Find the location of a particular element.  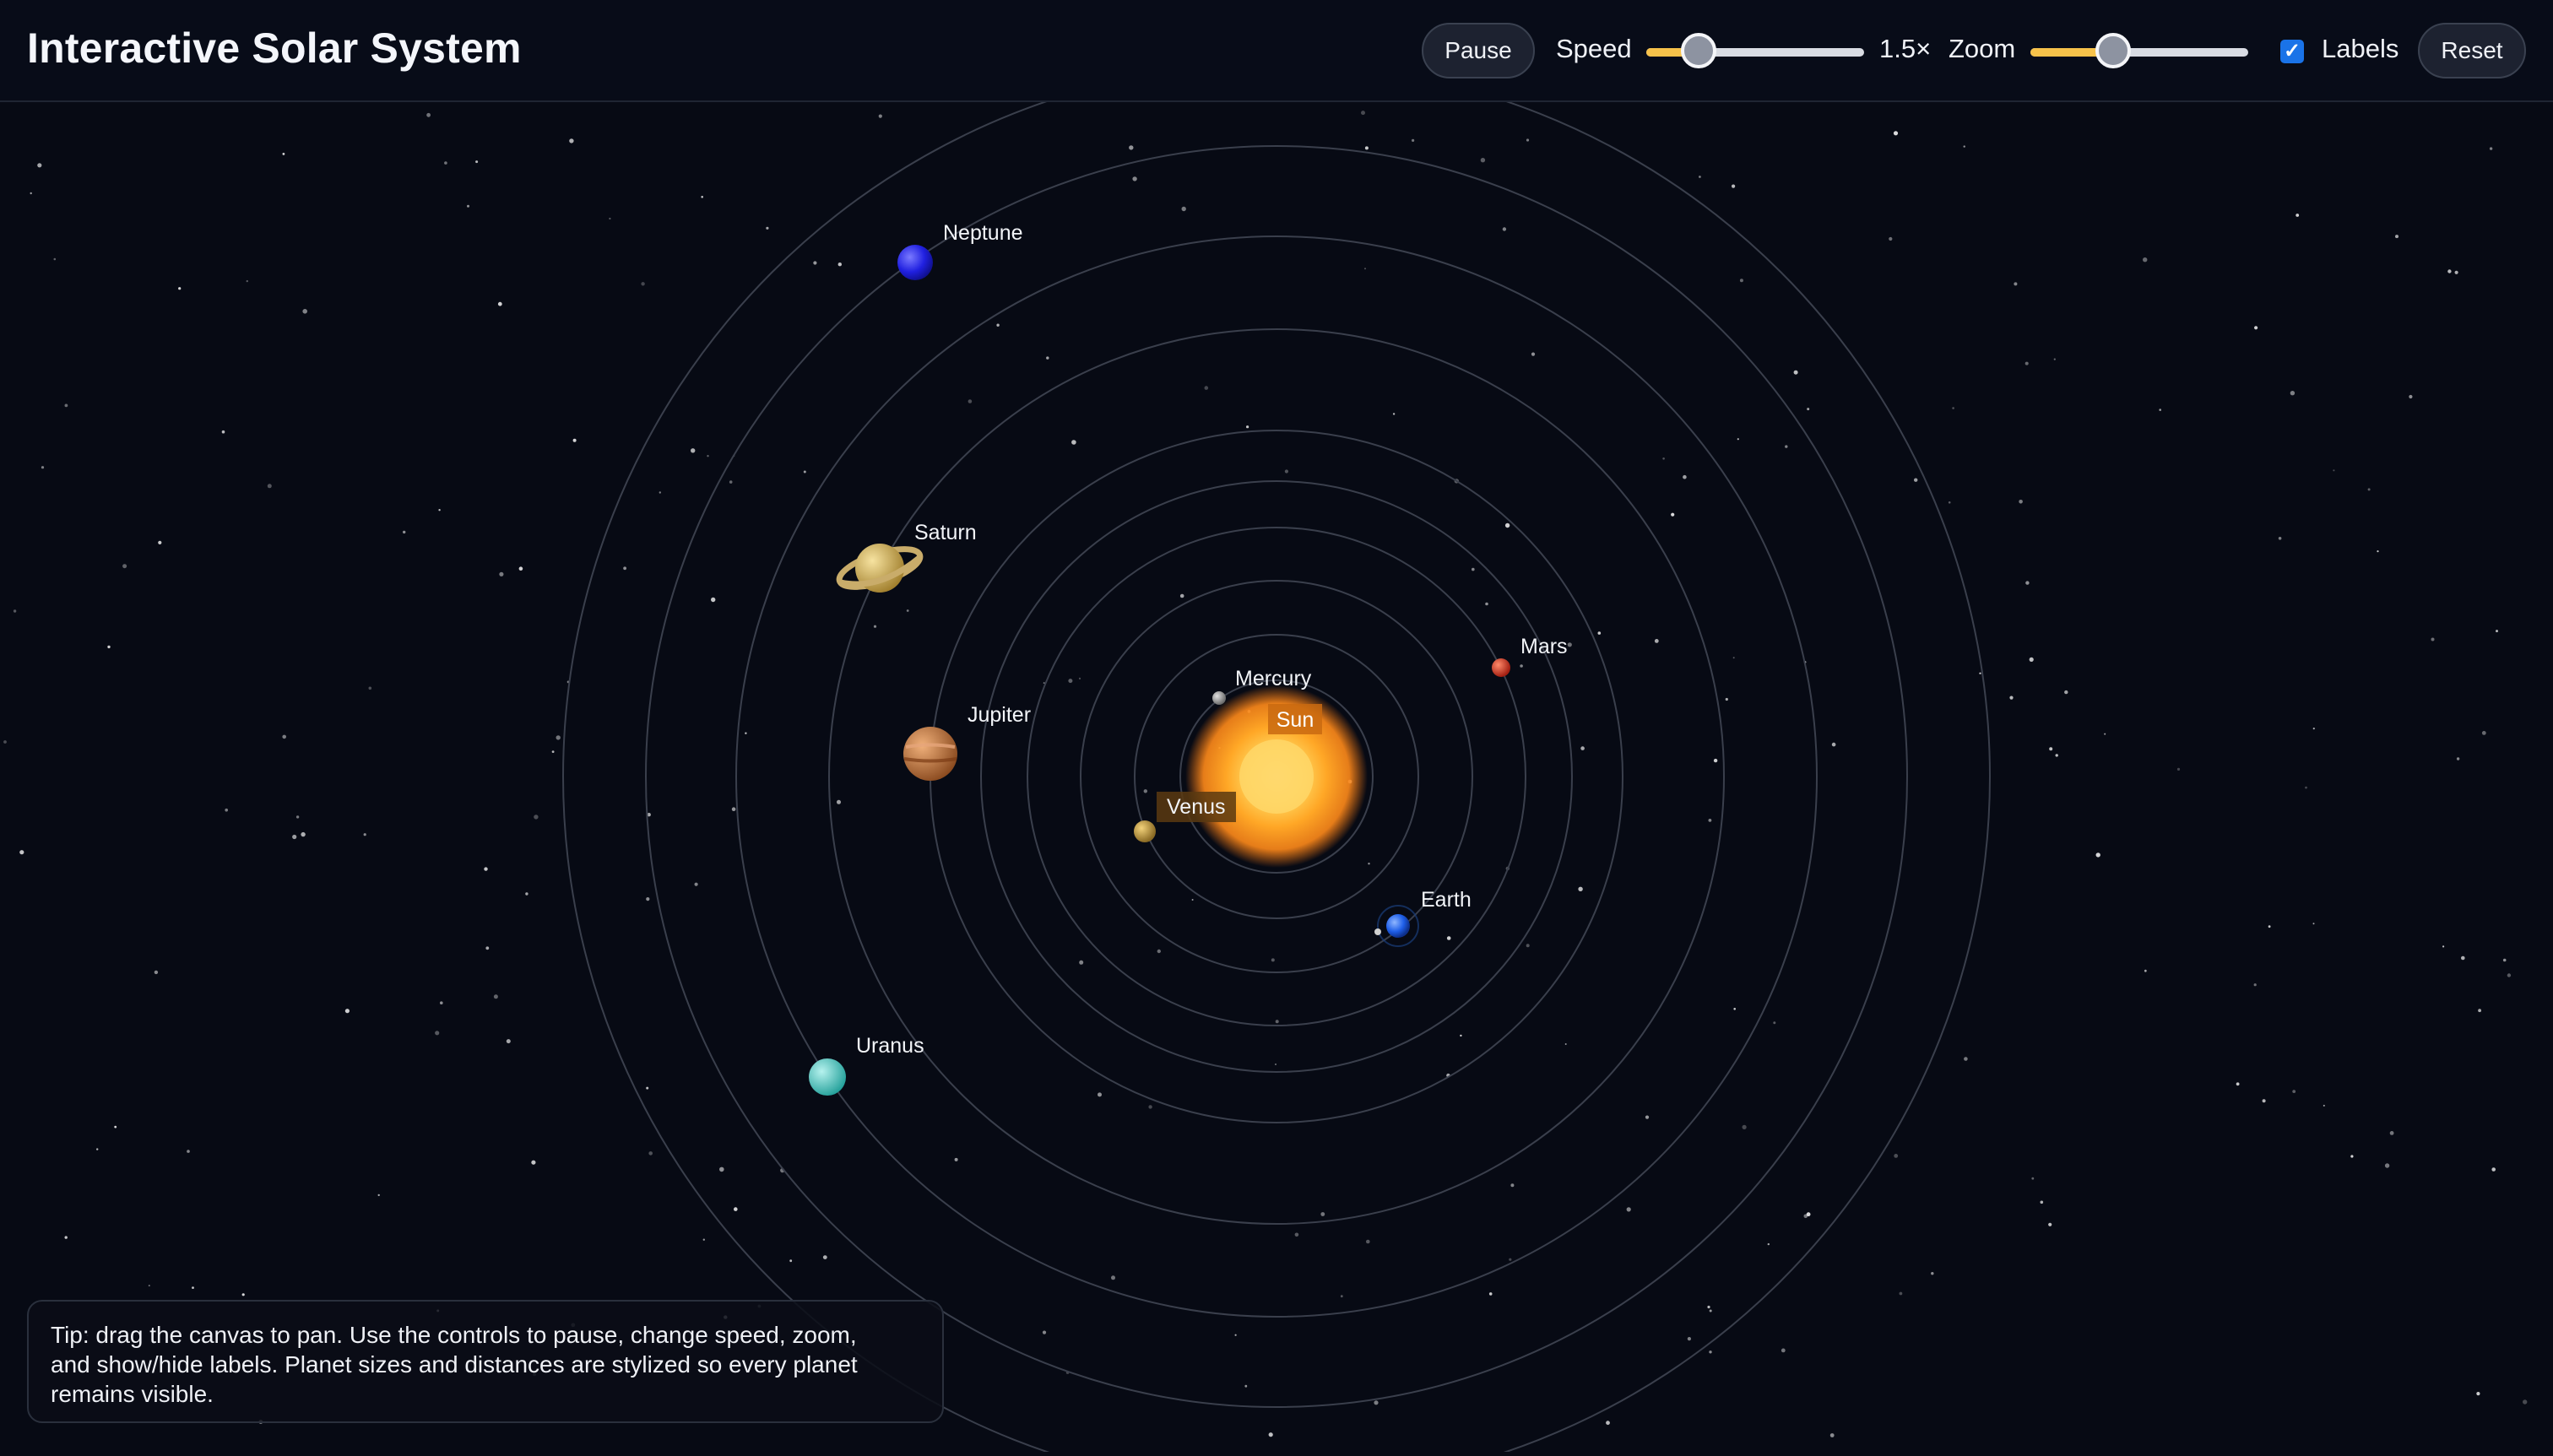

planet-jupiter is located at coordinates (930, 754).